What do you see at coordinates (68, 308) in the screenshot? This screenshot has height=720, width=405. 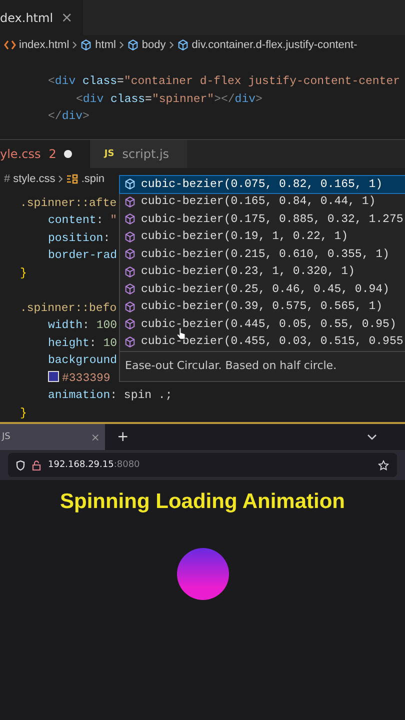 I see `code-token: .spinner::befo` at bounding box center [68, 308].